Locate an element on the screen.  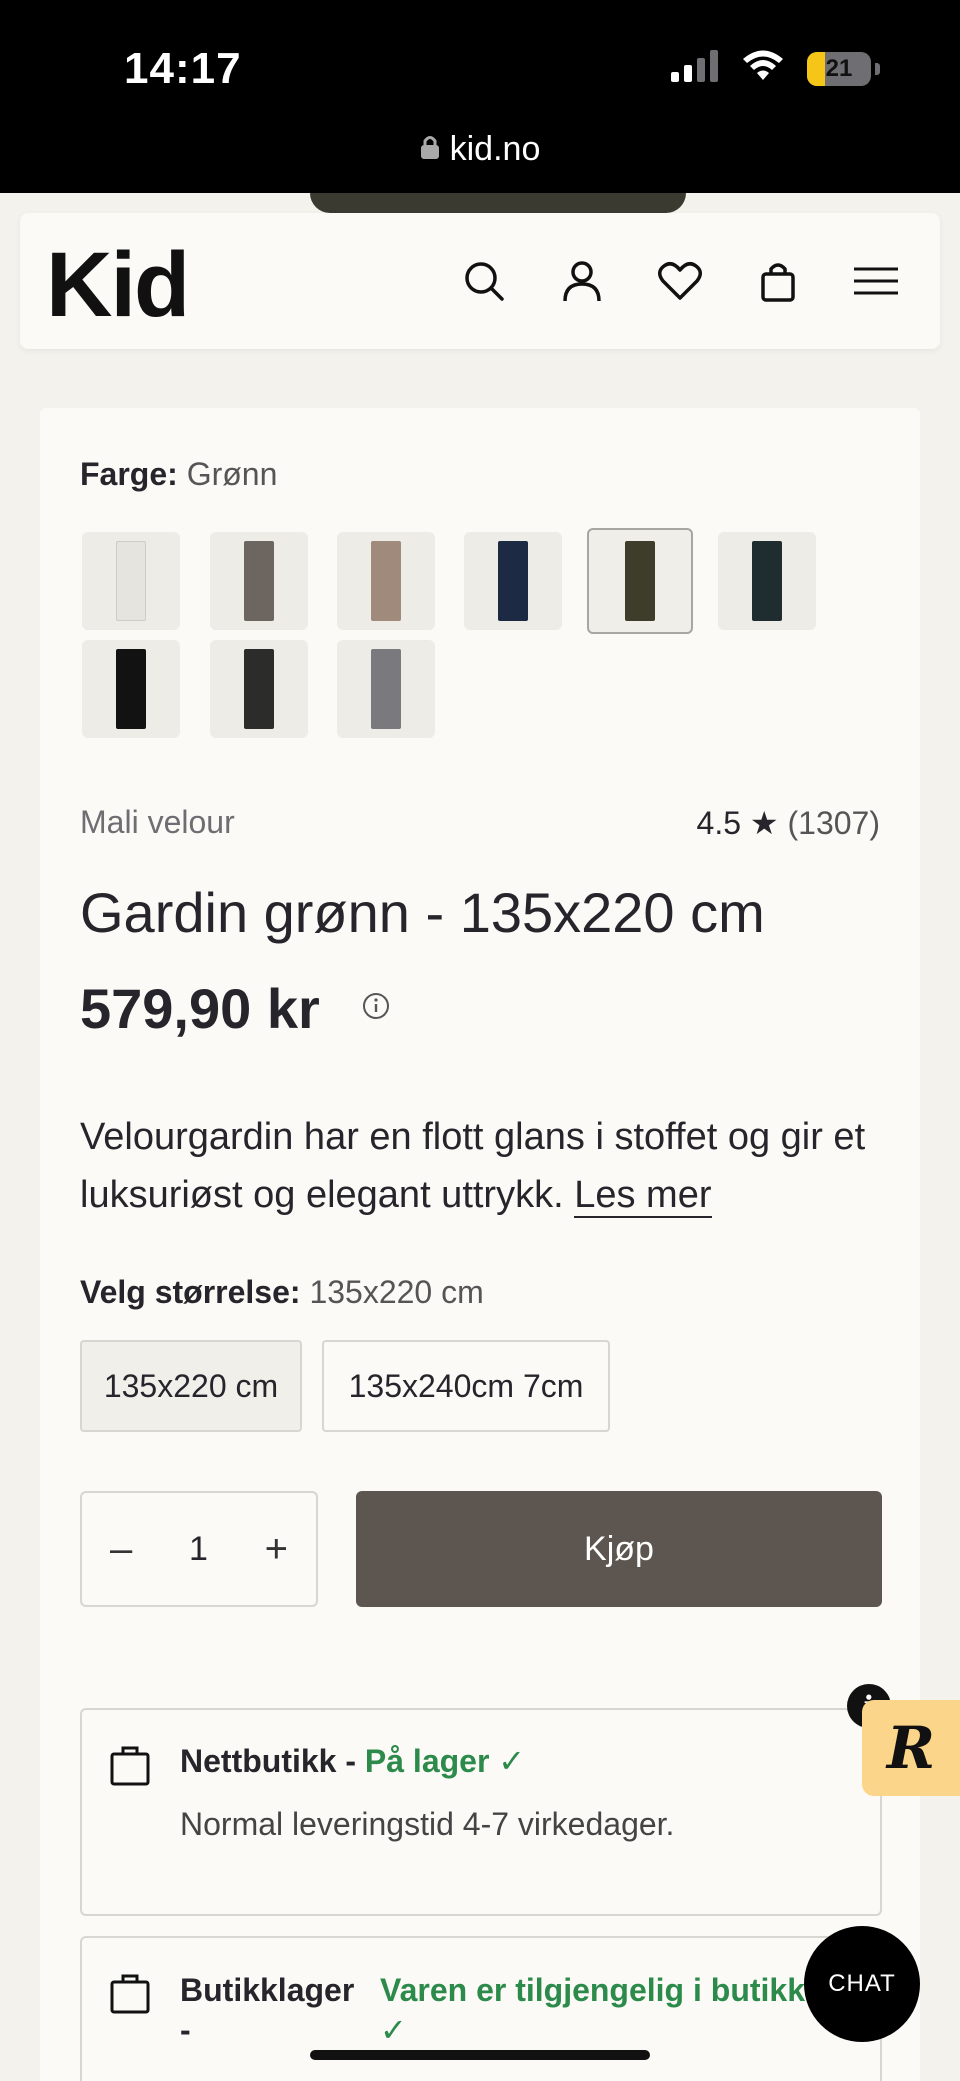
brand-logo: Kid is located at coordinates (118, 285).